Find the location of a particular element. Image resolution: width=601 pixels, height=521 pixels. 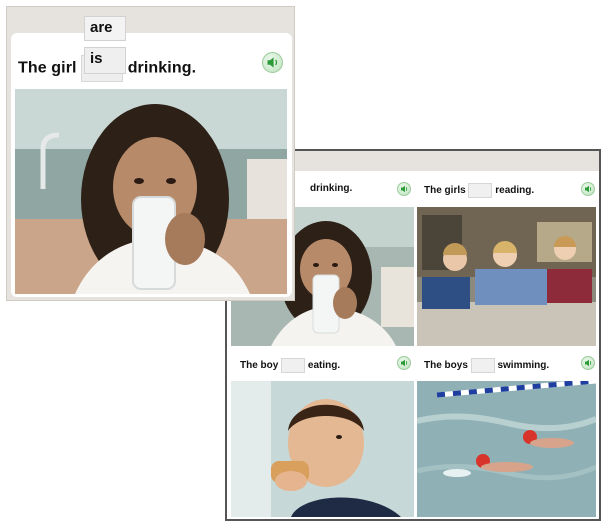

choice-option-is: is is located at coordinates (105, 60).